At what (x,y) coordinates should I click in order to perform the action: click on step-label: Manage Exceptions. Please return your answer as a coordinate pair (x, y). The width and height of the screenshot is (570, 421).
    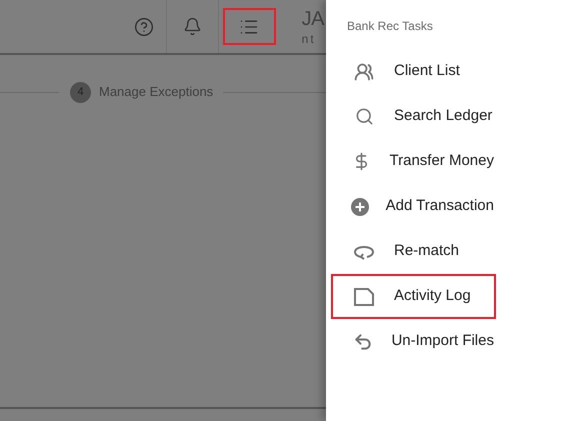
    Looking at the image, I should click on (156, 92).